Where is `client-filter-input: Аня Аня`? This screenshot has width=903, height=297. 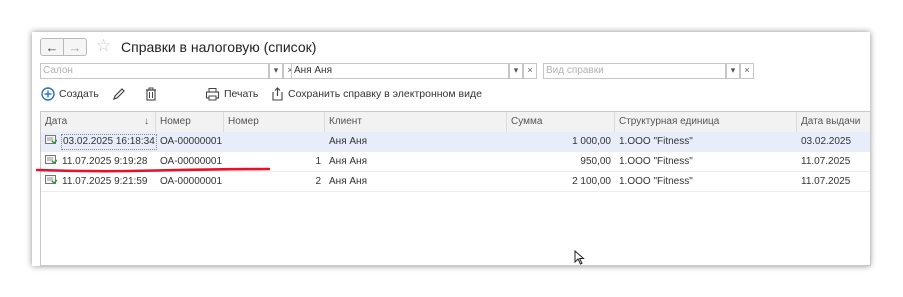
client-filter-input: Аня Аня is located at coordinates (400, 71).